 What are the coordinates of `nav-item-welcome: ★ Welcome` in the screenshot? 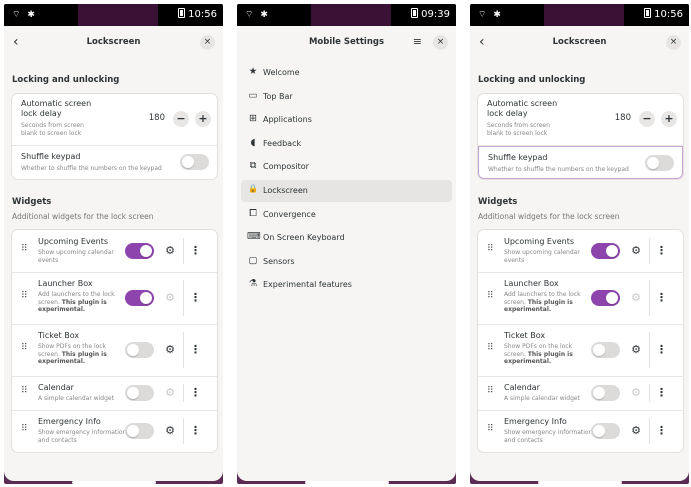 It's located at (346, 73).